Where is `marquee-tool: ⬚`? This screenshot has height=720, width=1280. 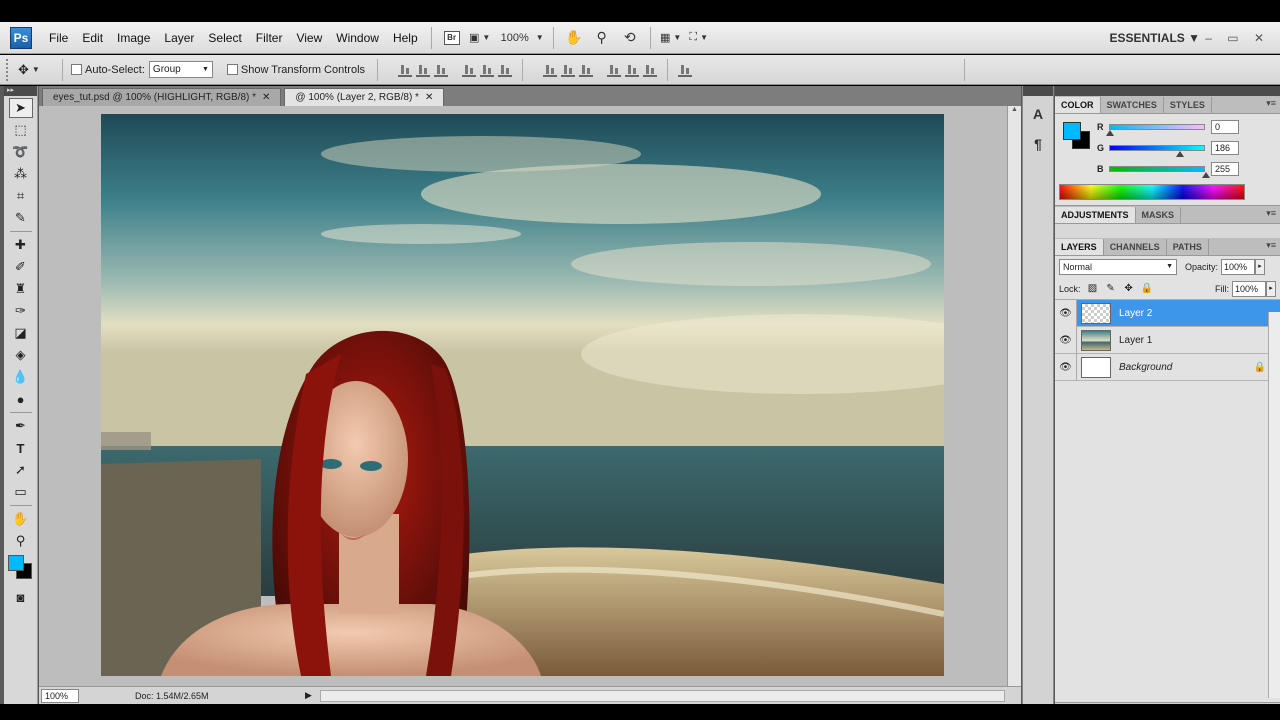
marquee-tool: ⬚ is located at coordinates (21, 130).